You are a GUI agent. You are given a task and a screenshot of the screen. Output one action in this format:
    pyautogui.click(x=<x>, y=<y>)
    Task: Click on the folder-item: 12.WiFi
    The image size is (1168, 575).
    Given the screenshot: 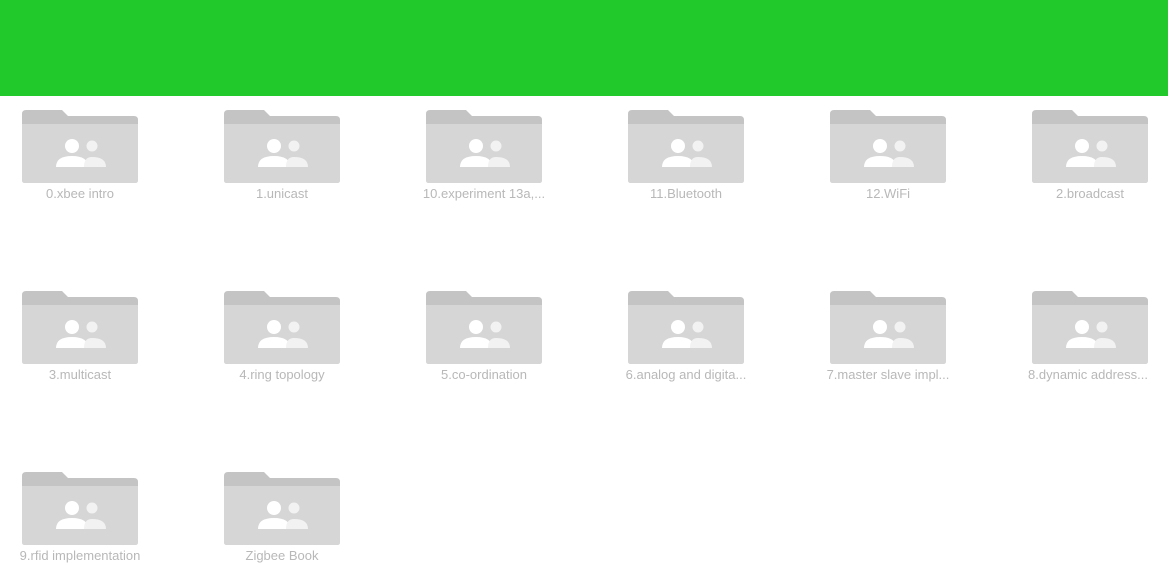 What is the action you would take?
    pyautogui.click(x=888, y=155)
    